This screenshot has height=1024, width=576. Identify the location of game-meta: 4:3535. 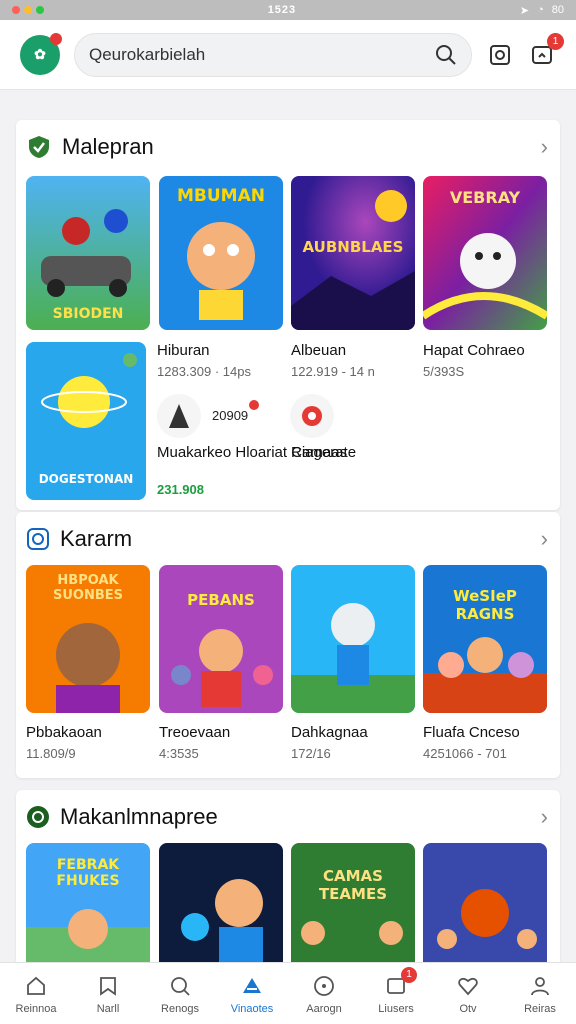
(179, 753).